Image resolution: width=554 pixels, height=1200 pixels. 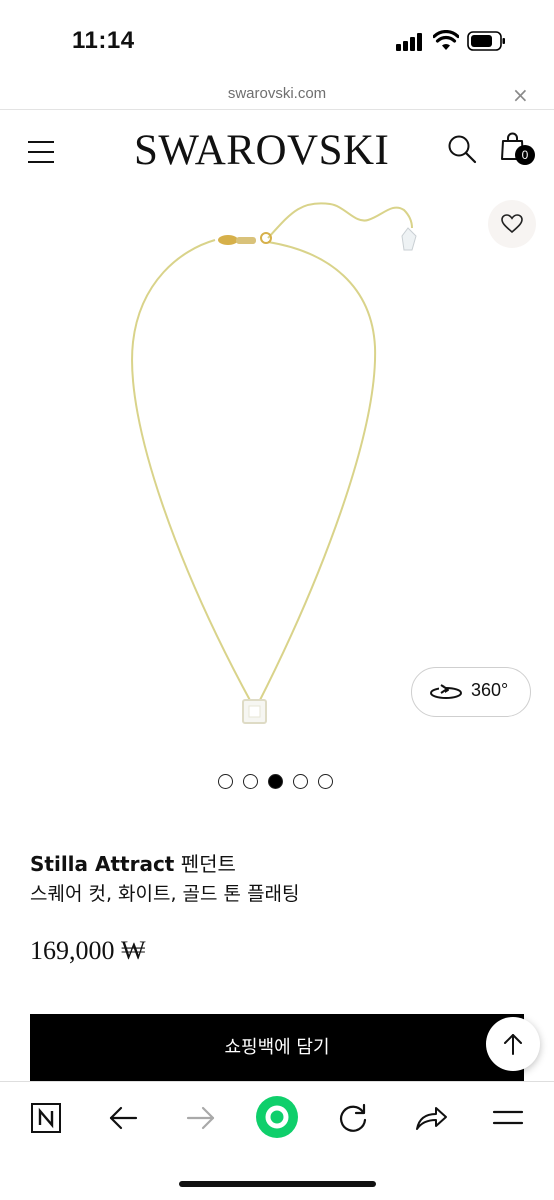 I want to click on arrow-up-icon, so click(x=513, y=1044).